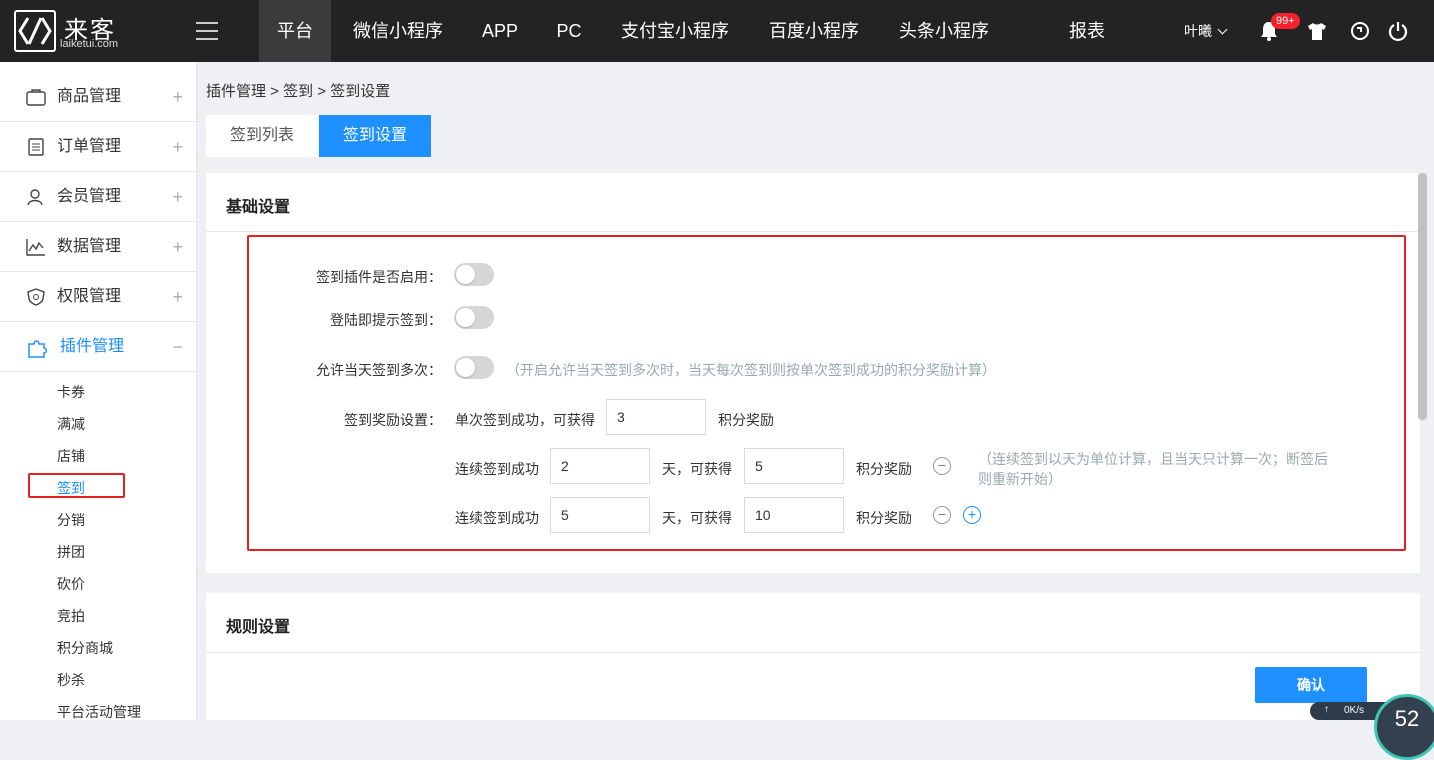 Image resolution: width=1434 pixels, height=760 pixels. What do you see at coordinates (99, 711) in the screenshot?
I see `subitem-platform-activities: 平台活动管理` at bounding box center [99, 711].